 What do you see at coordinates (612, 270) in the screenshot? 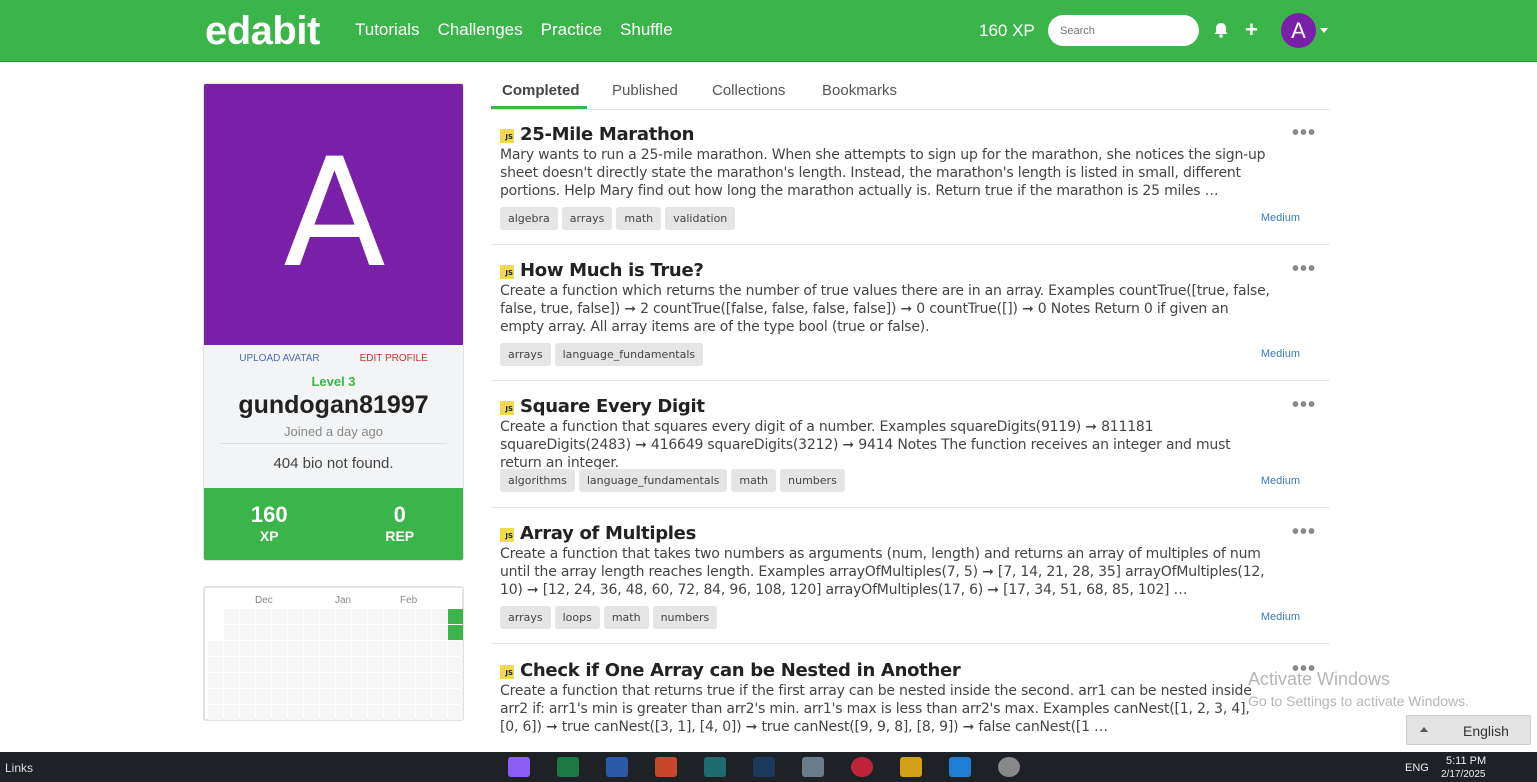
I see `challenge-title: How Much is True?` at bounding box center [612, 270].